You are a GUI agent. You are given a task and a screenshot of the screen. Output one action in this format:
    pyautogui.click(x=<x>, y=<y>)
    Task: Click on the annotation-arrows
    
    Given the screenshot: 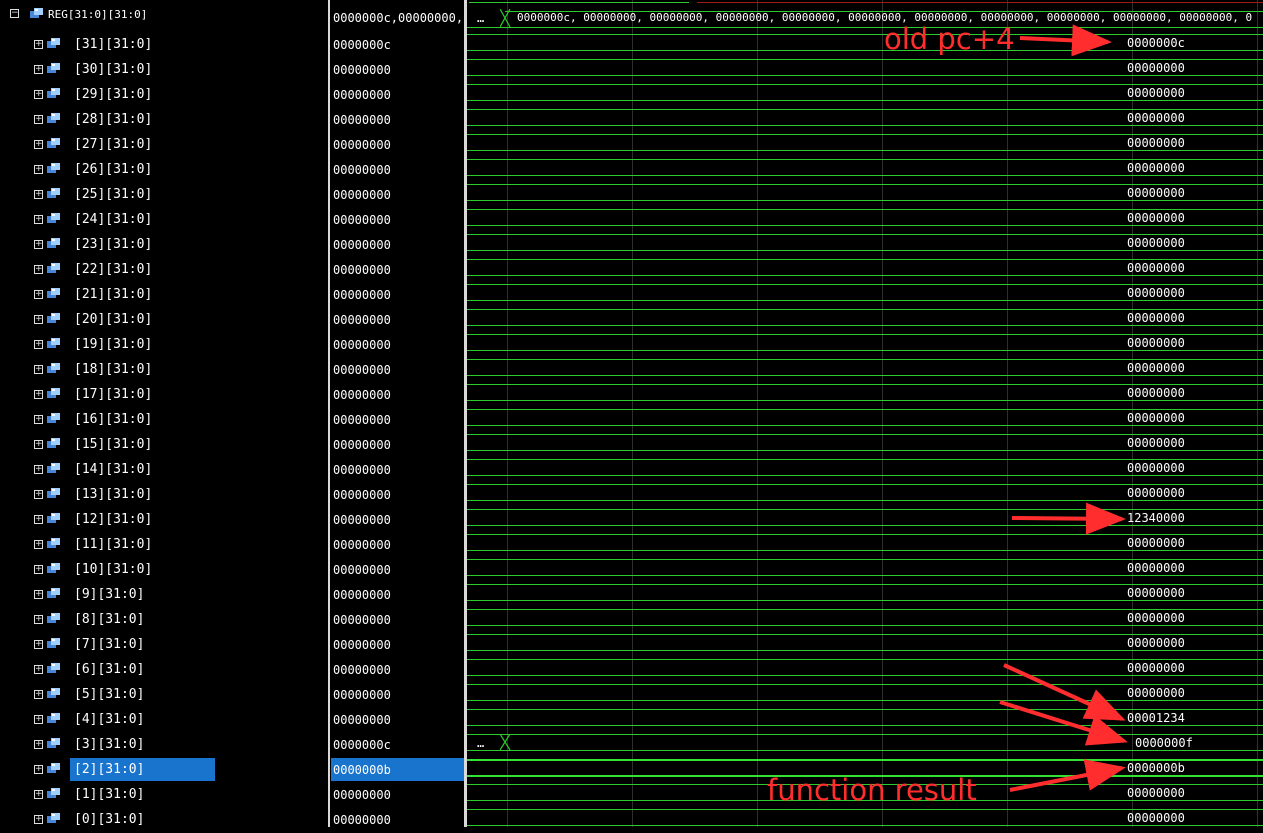 What is the action you would take?
    pyautogui.click(x=1063, y=408)
    